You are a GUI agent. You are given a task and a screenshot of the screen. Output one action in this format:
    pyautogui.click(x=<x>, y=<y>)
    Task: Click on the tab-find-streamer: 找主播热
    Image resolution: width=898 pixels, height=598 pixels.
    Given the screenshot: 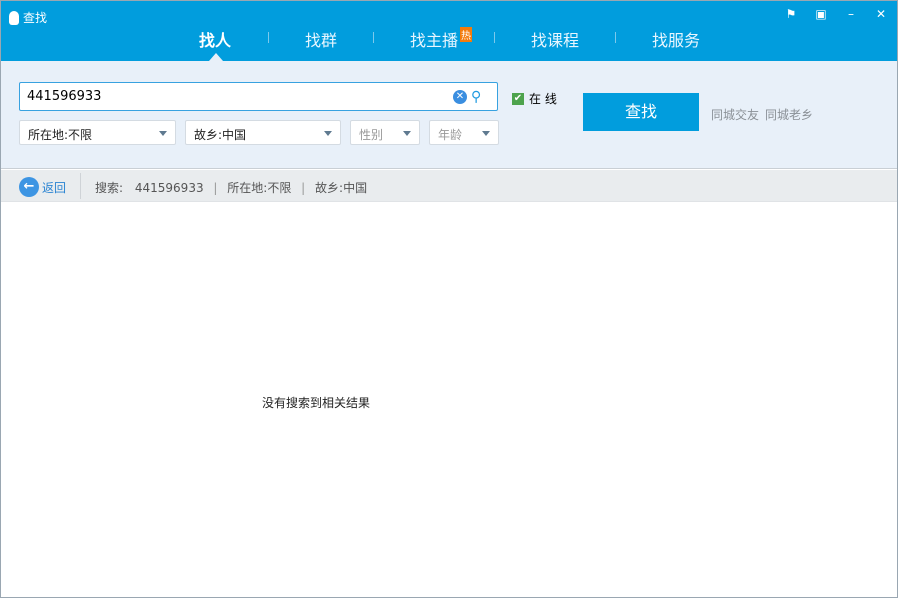 What is the action you would take?
    pyautogui.click(x=441, y=39)
    